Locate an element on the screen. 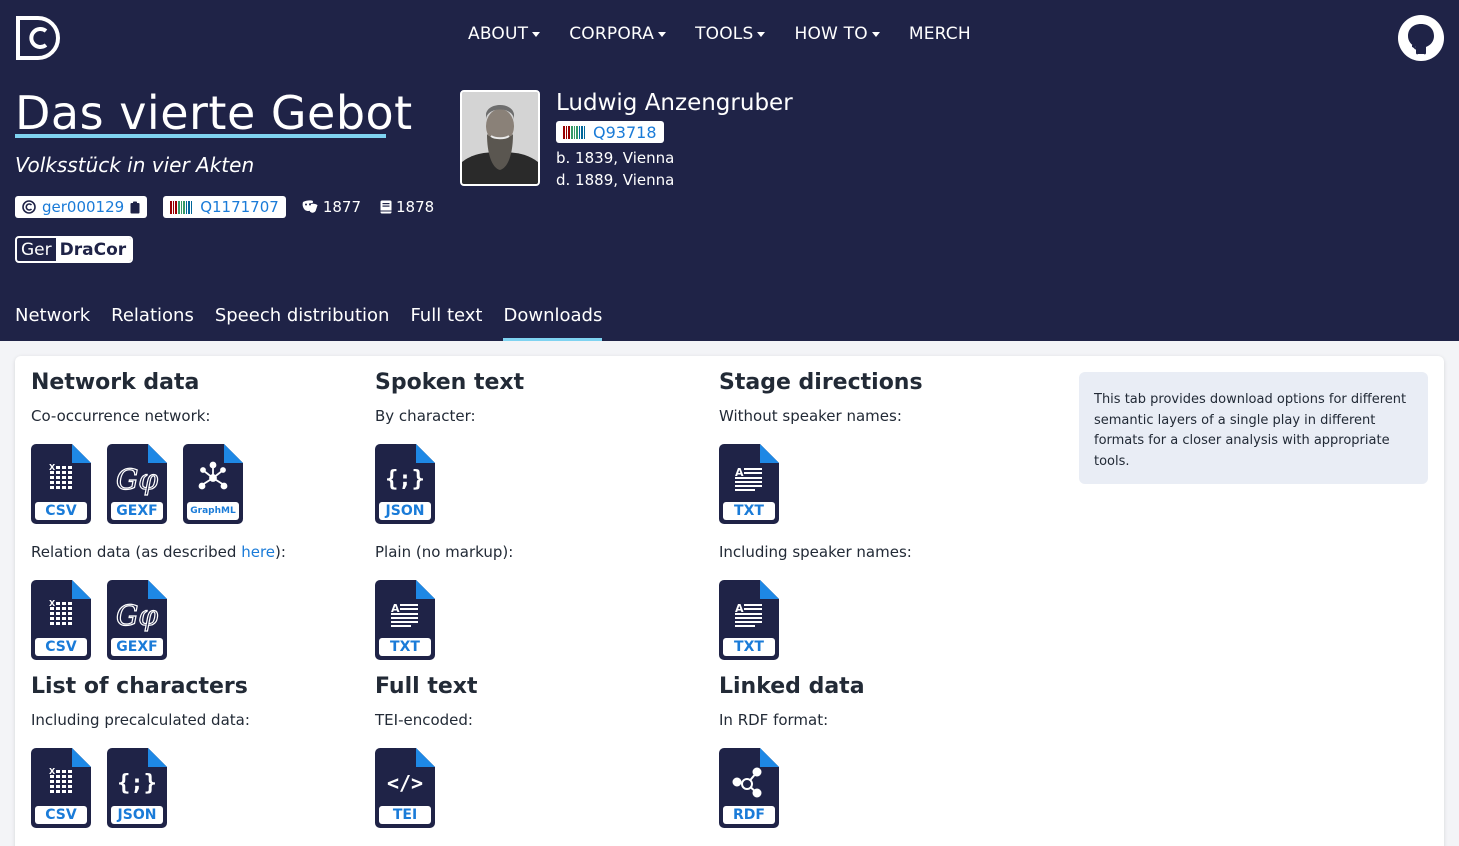 This screenshot has width=1459, height=846. corpus-badge: Ger DraCor is located at coordinates (74, 249).